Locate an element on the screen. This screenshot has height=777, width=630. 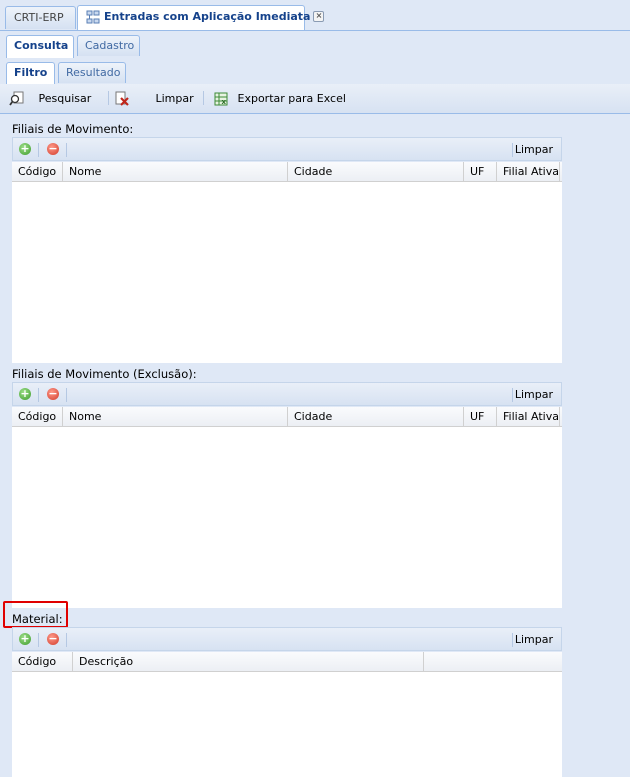
magnifier-icon is located at coordinates (17, 99).